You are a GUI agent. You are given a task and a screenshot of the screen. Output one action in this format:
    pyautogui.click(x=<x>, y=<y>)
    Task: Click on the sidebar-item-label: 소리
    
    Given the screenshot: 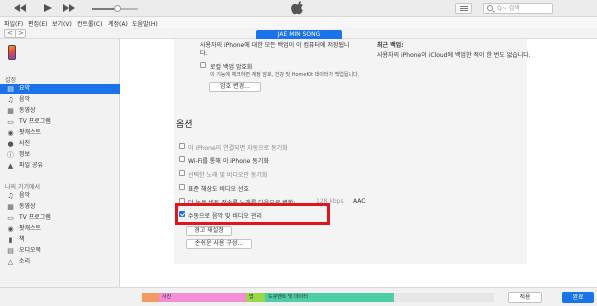 What is the action you would take?
    pyautogui.click(x=25, y=261)
    